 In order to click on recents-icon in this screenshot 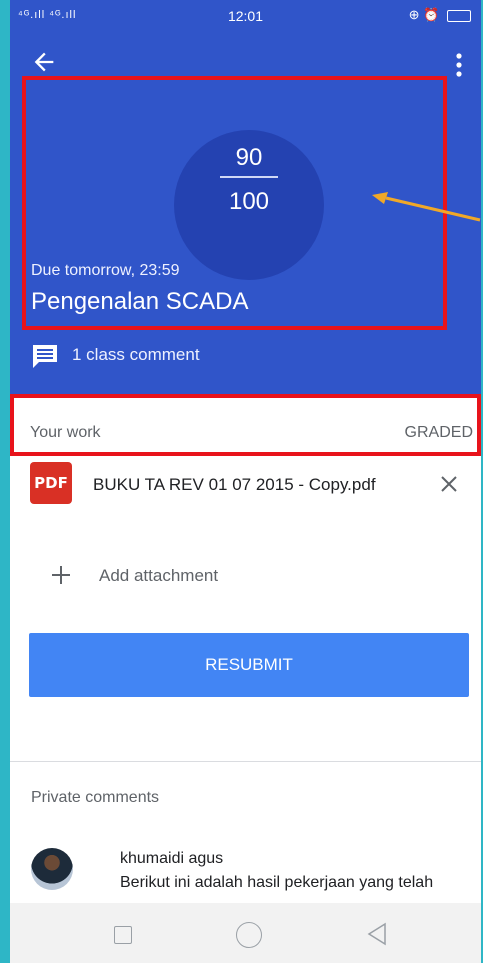, I will do `click(123, 935)`.